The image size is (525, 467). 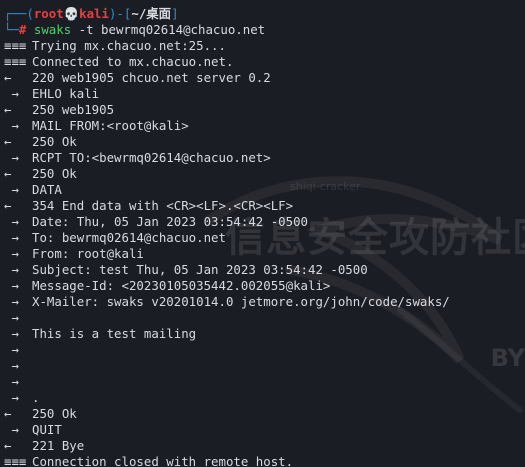 What do you see at coordinates (264, 126) in the screenshot?
I see `log-line: → MAIL FROM:<root@kali>` at bounding box center [264, 126].